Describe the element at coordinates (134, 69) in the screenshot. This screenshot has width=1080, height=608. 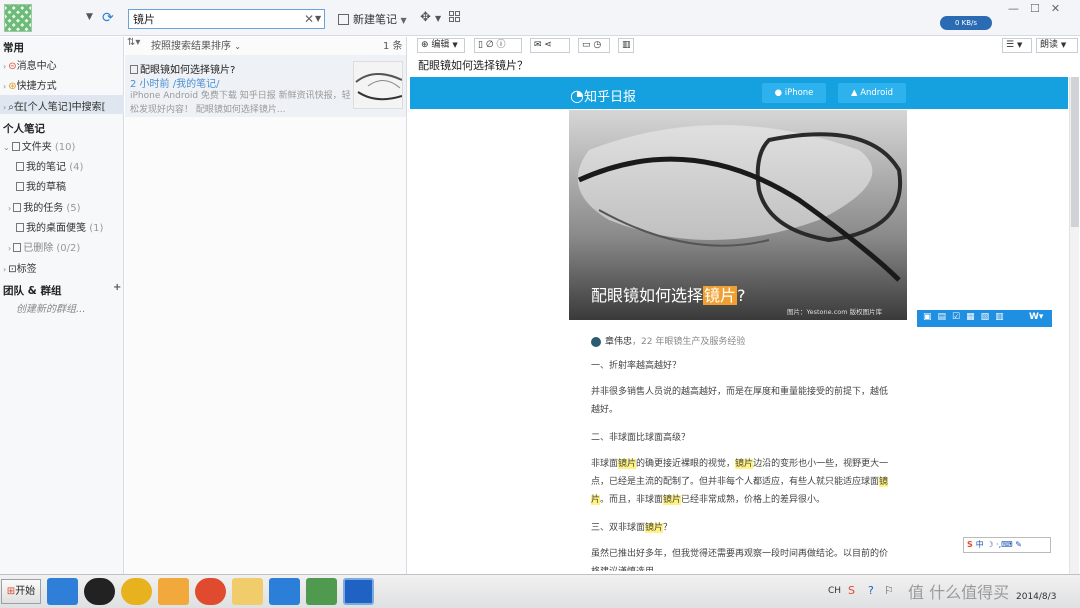
I see `note-icon` at that location.